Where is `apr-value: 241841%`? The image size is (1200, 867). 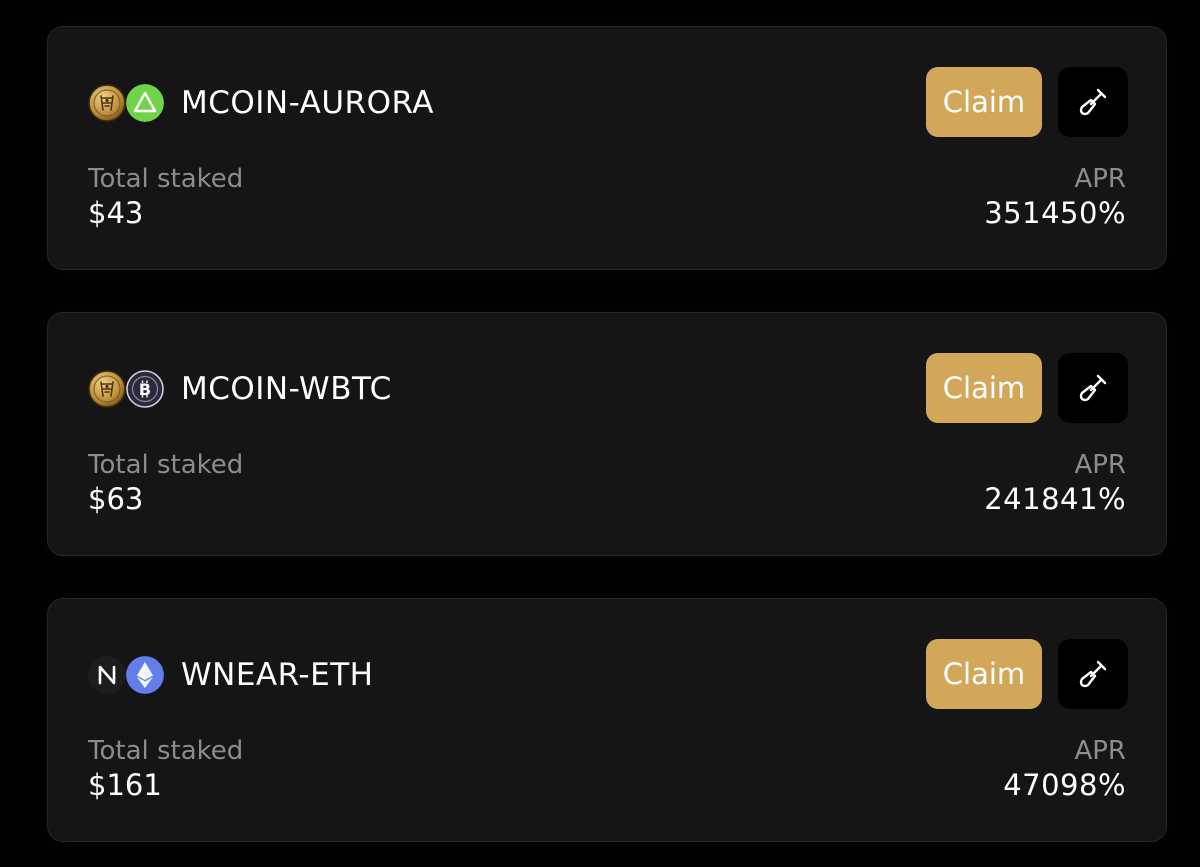 apr-value: 241841% is located at coordinates (1055, 499).